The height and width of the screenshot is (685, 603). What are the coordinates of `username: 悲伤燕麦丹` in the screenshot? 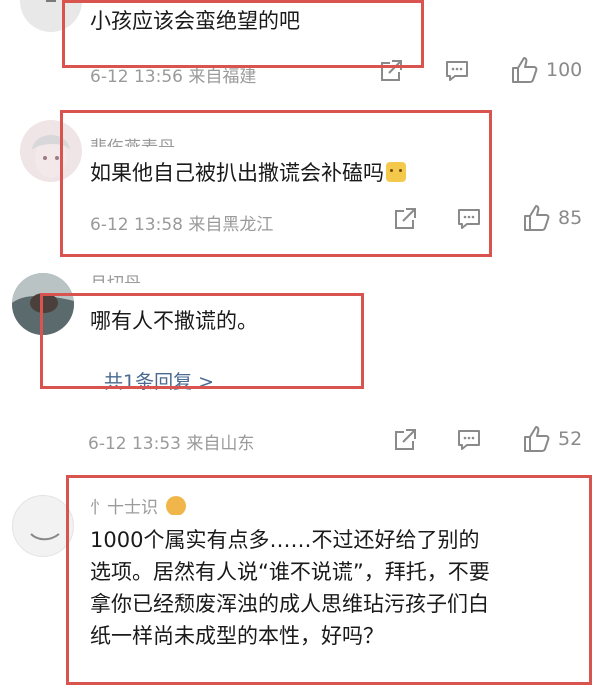 It's located at (132, 140).